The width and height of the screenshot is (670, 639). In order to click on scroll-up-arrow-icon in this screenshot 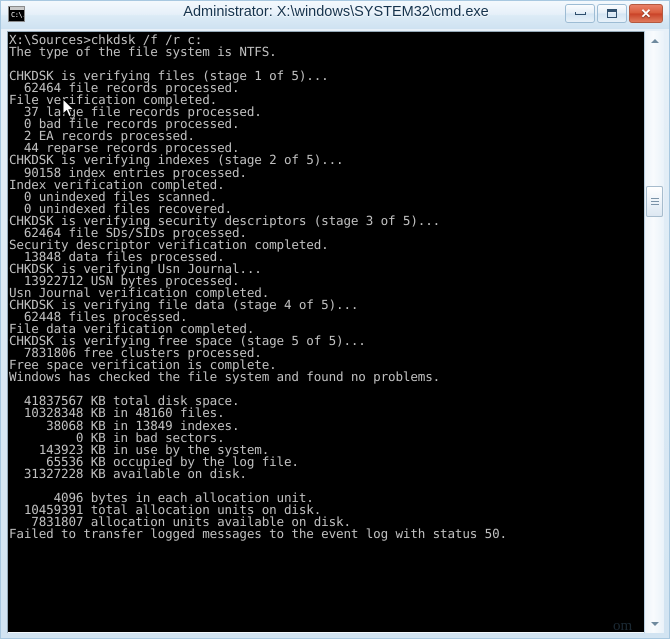, I will do `click(654, 40)`.